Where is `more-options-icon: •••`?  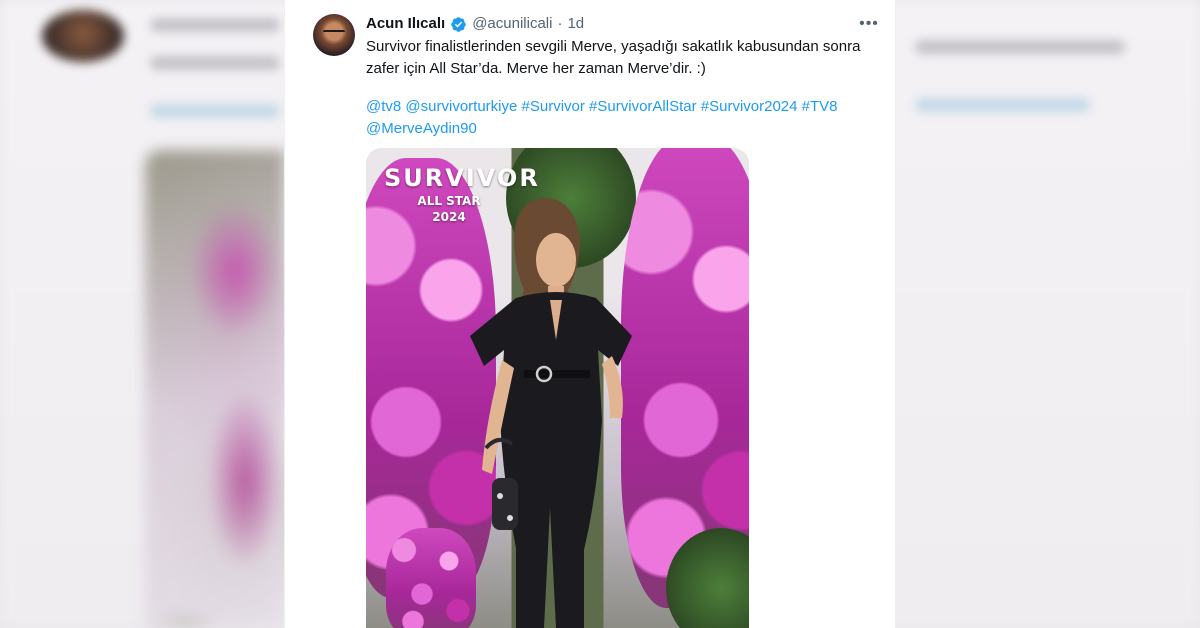 more-options-icon: ••• is located at coordinates (869, 24).